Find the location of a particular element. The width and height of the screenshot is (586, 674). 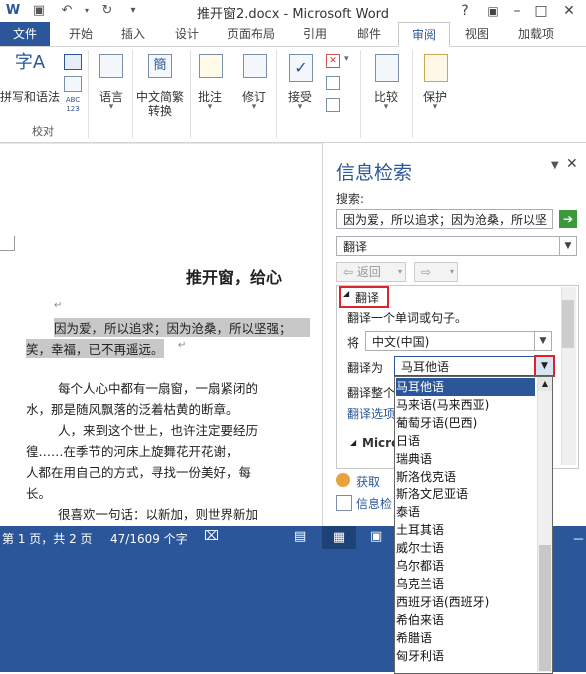

from-label: 将 is located at coordinates (353, 343).